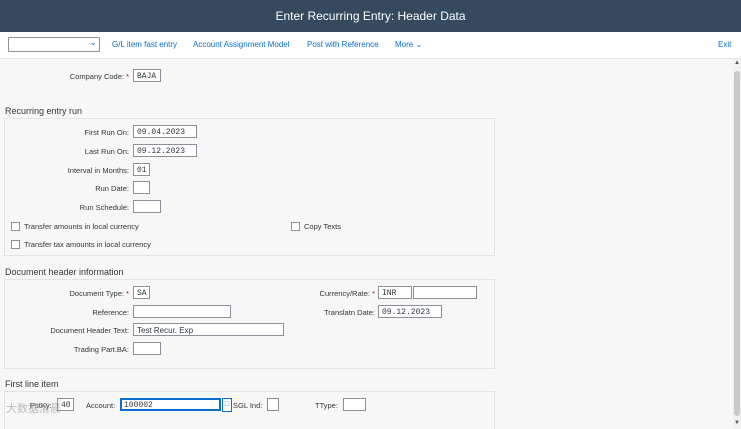 The height and width of the screenshot is (429, 741). I want to click on more-button: More ⌄, so click(408, 44).